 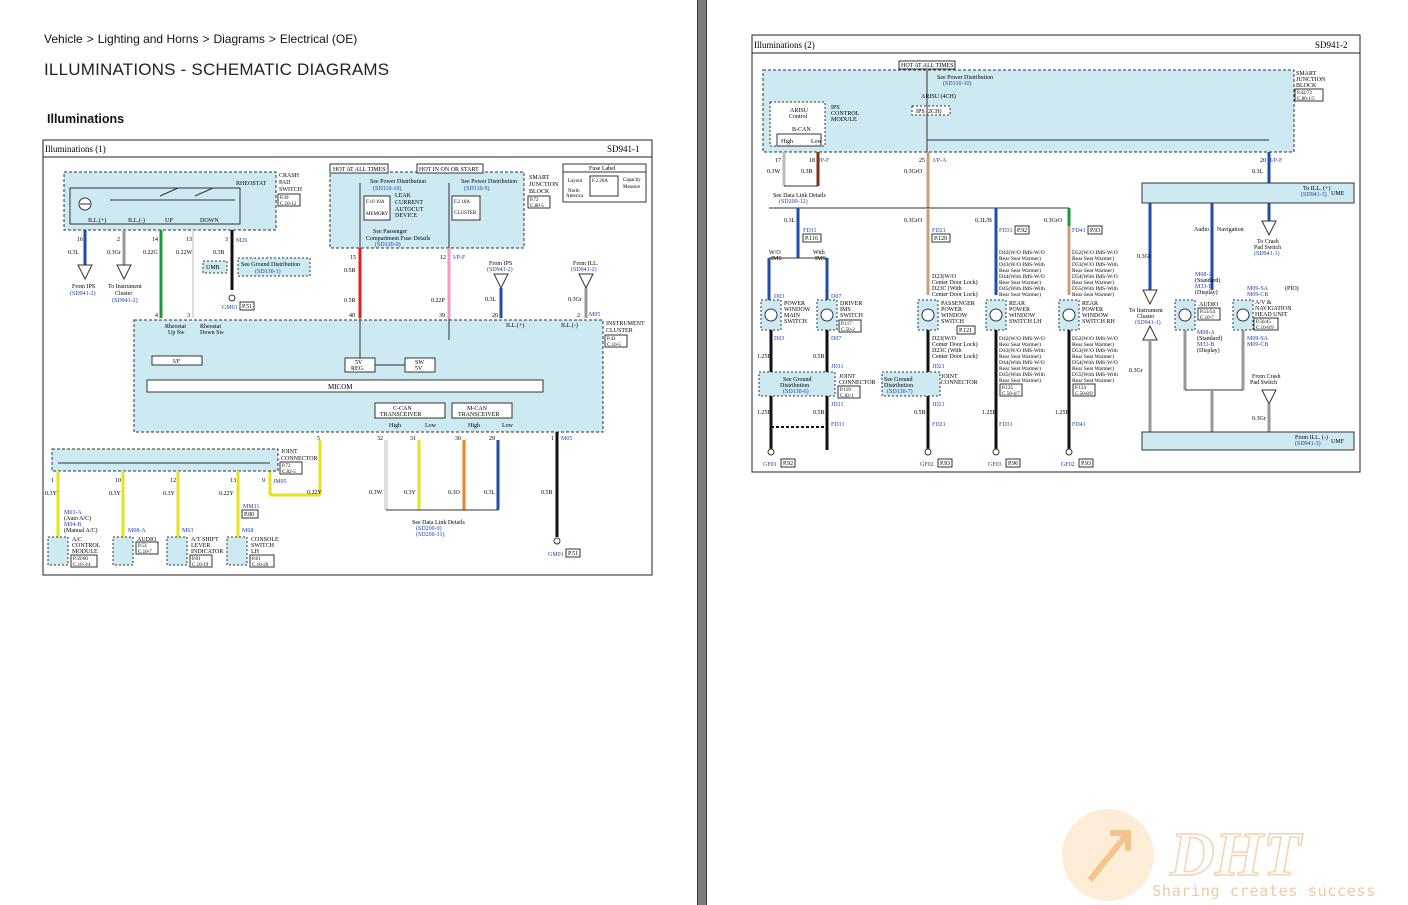 What do you see at coordinates (922, 161) in the screenshot?
I see `svg-text: 25` at bounding box center [922, 161].